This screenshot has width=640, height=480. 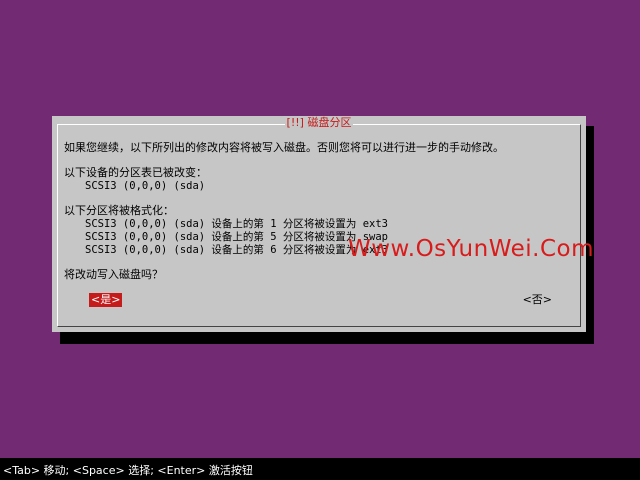 I want to click on keyboard-help-text: <Tab> 移动; <Space> 选择; <Enter> 激活按钮, so click(x=128, y=470).